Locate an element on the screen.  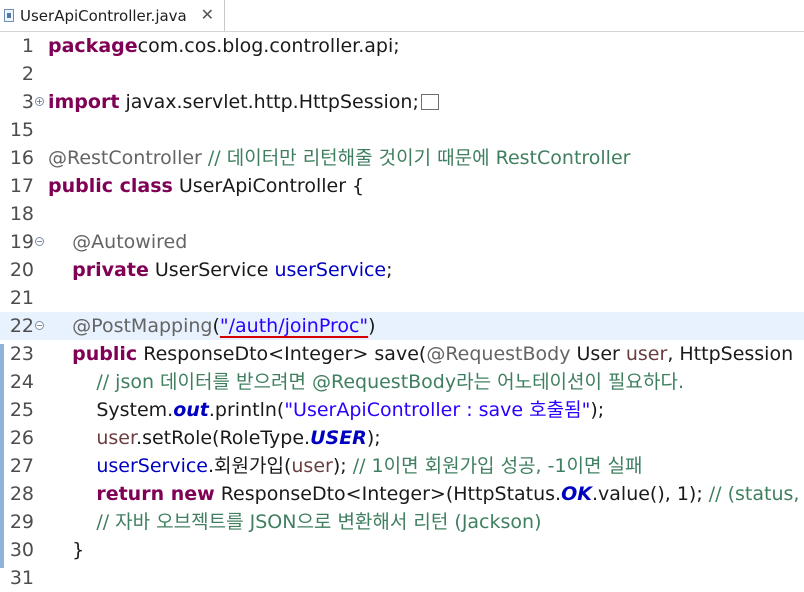
code-text: @PostMapping("/auth/joinProc") is located at coordinates (212, 326).